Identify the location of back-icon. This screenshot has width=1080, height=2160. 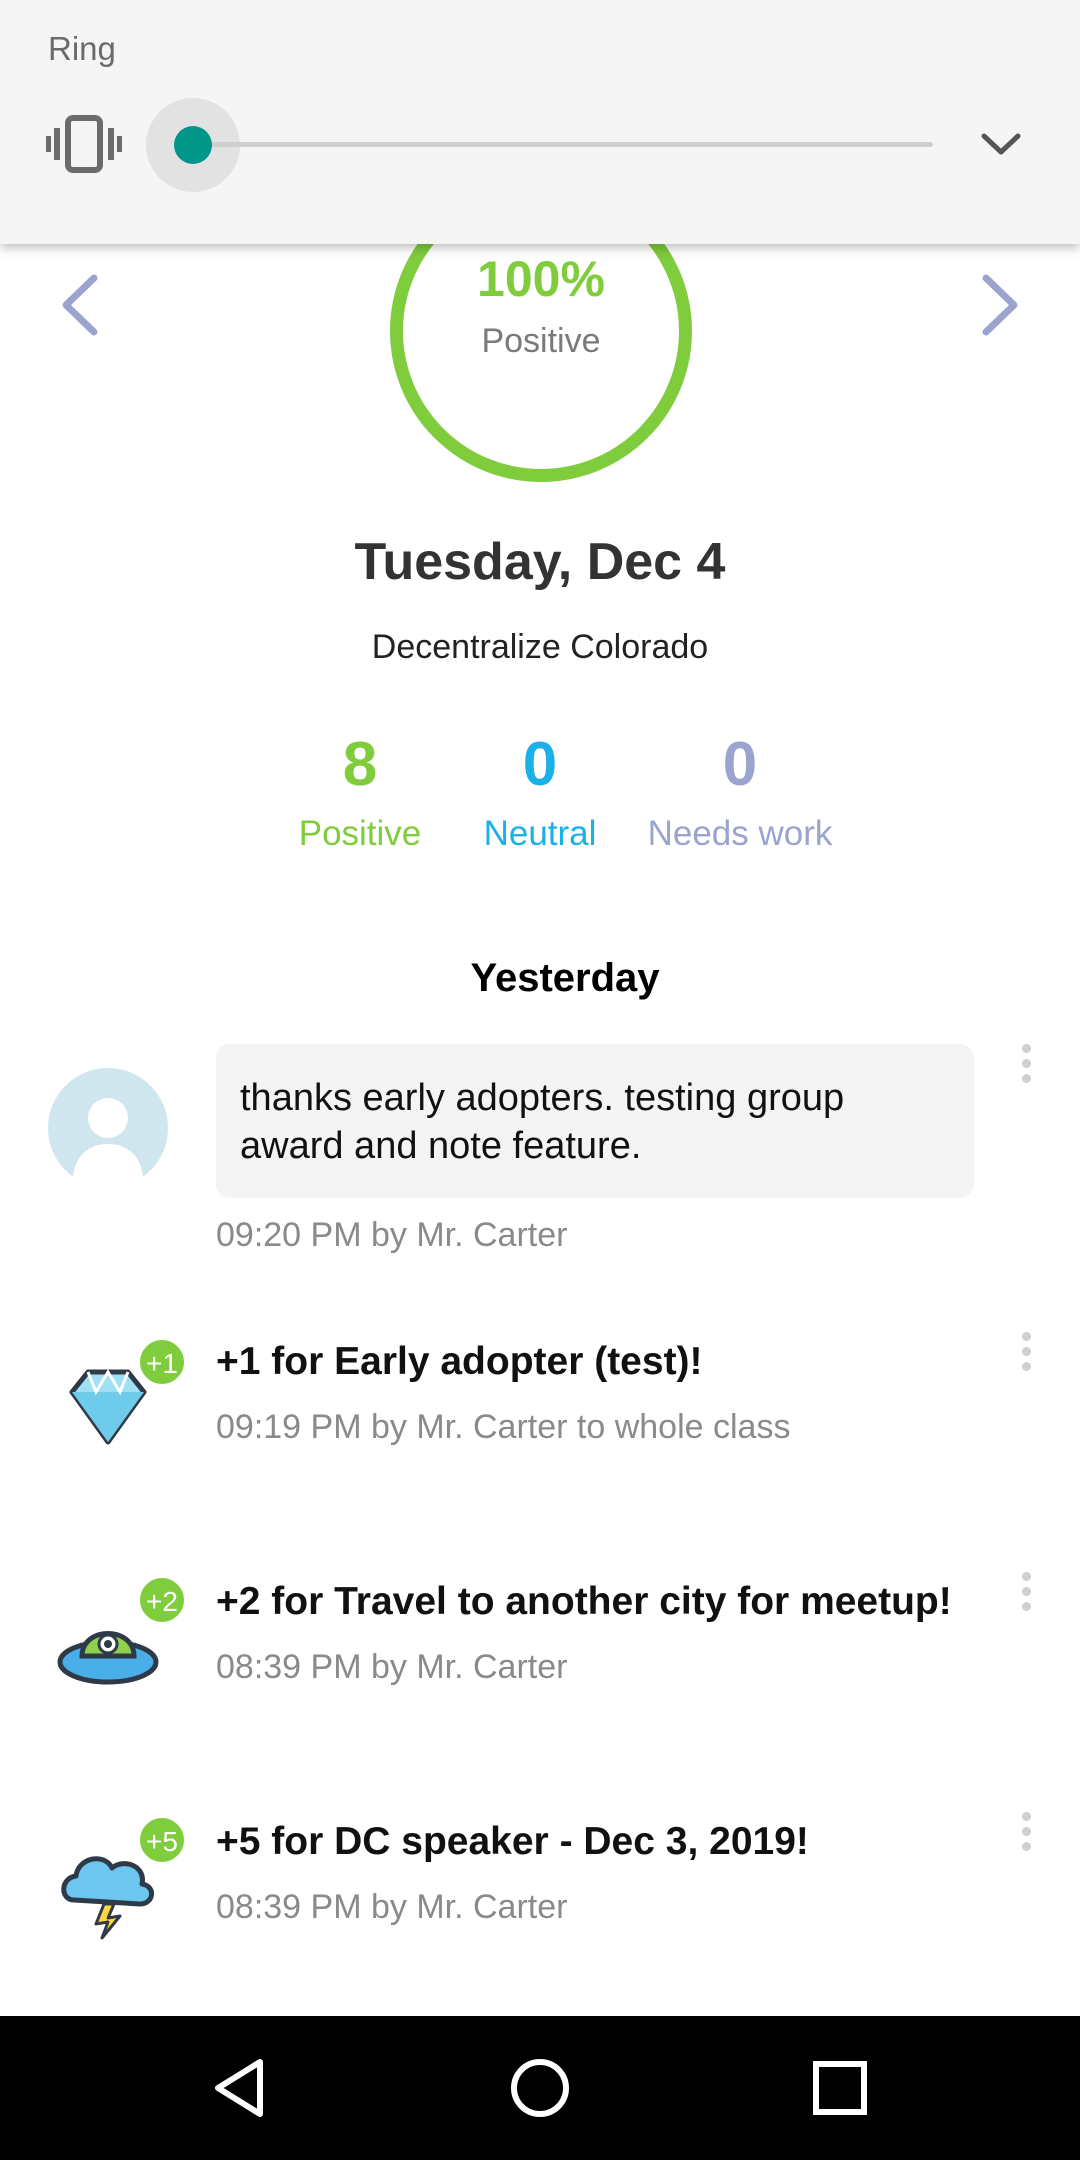
(240, 2088).